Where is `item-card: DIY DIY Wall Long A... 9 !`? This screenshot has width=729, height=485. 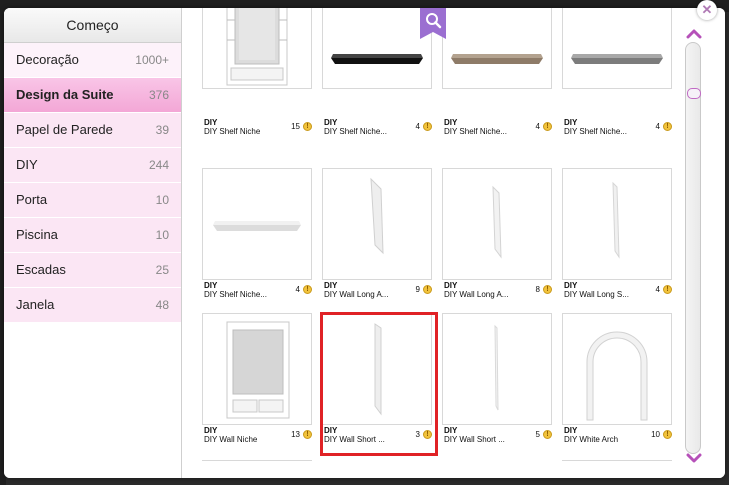
item-card: DIY DIY Wall Long A... 9 ! is located at coordinates (377, 236).